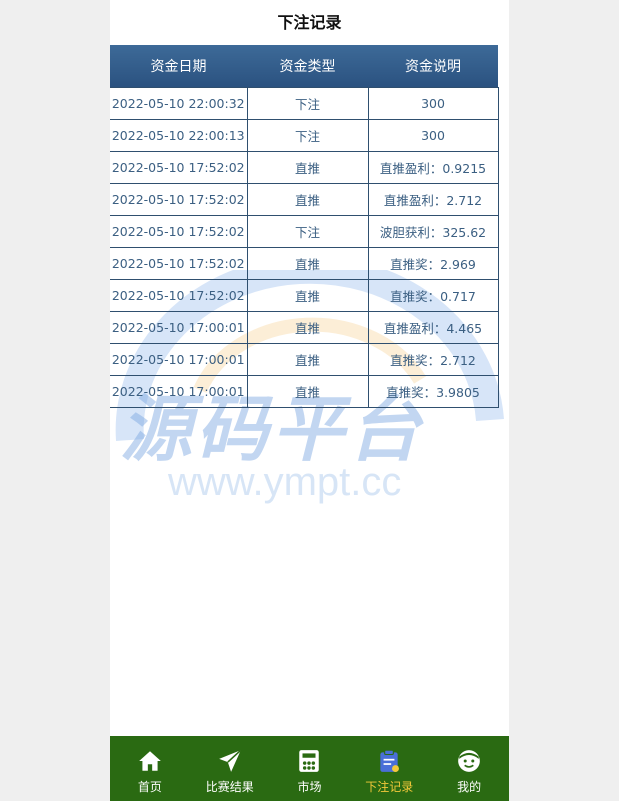  I want to click on table-row: 2022-05-10 22:00:32 下注 300, so click(304, 103).